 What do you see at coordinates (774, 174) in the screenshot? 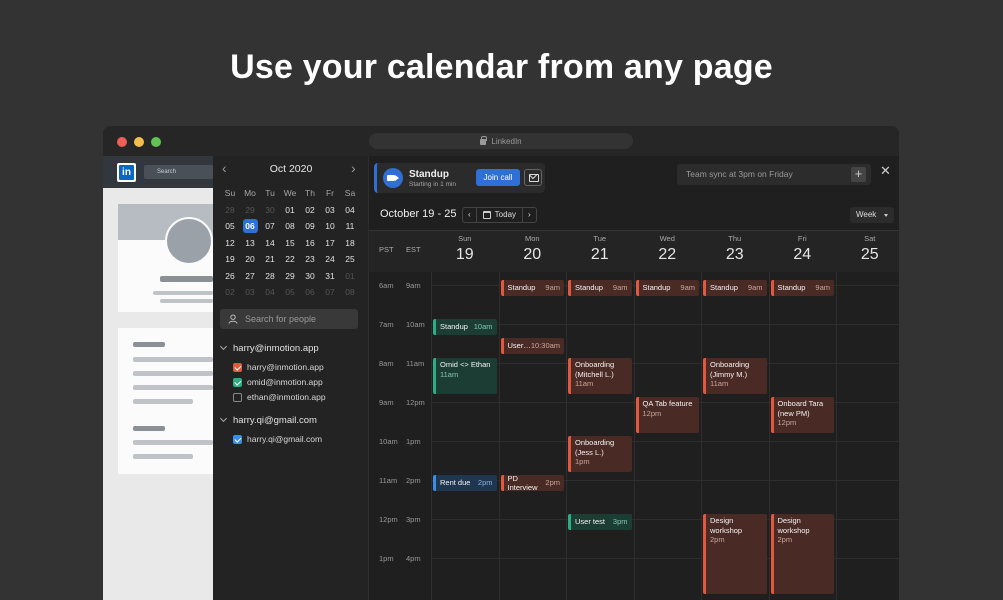
I see `quick-add-input: Team sync at 3pm on Friday +` at bounding box center [774, 174].